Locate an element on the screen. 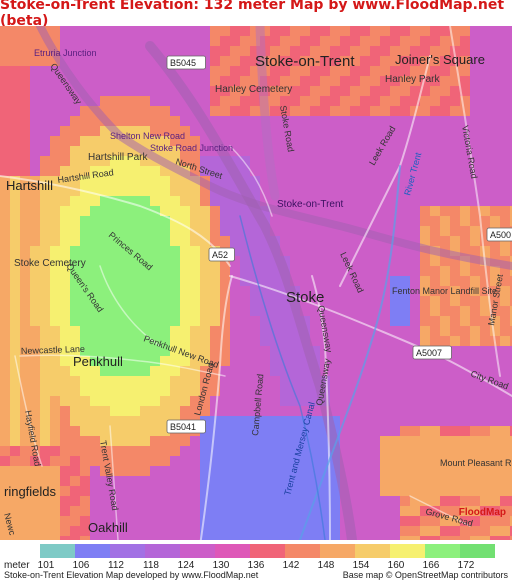 This screenshot has height=582, width=512. place-label-oakhill: Oakhill is located at coordinates (108, 527).